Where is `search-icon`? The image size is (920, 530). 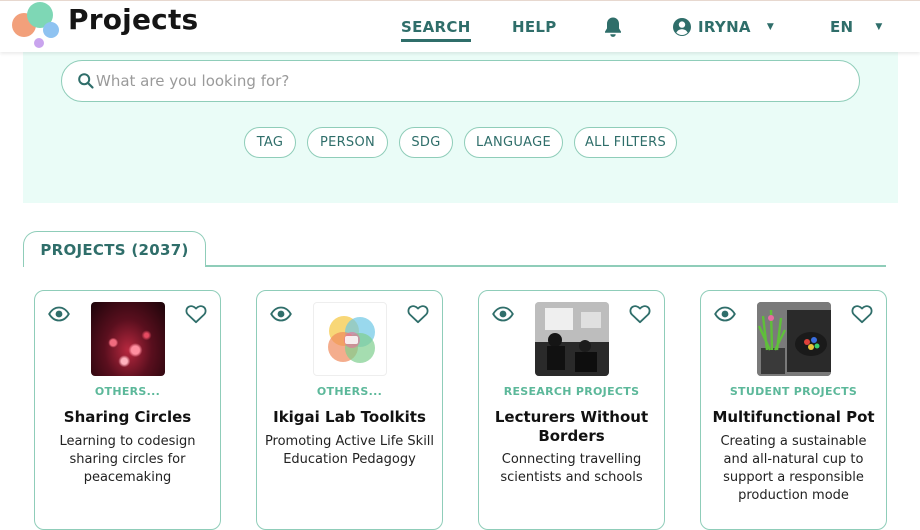 search-icon is located at coordinates (86, 81).